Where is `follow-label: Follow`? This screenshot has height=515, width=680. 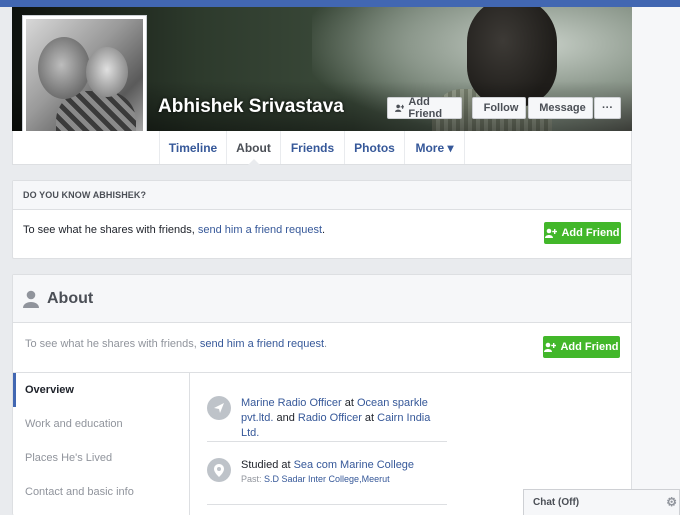 follow-label: Follow is located at coordinates (501, 108).